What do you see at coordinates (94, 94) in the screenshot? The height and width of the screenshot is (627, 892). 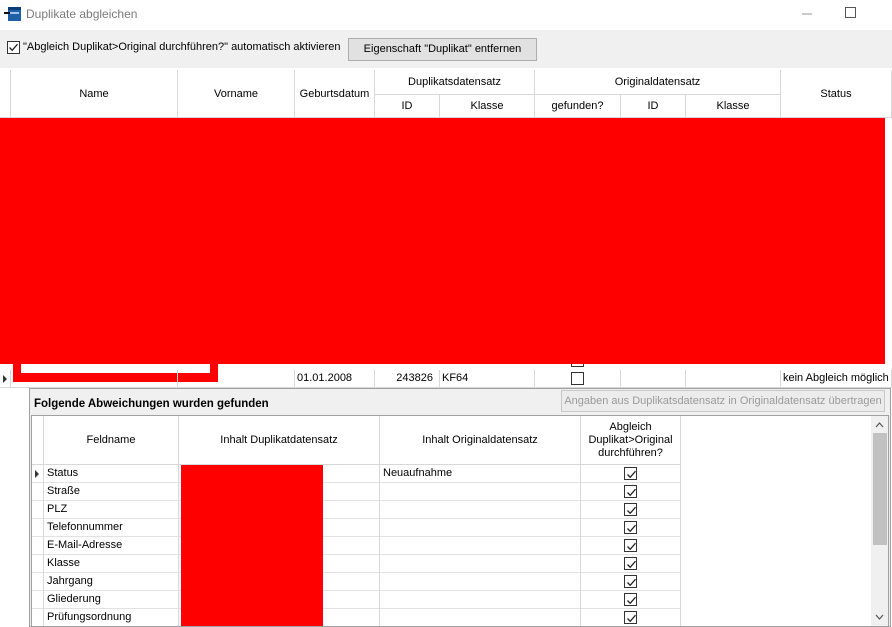 I see `column-header-name: Name` at bounding box center [94, 94].